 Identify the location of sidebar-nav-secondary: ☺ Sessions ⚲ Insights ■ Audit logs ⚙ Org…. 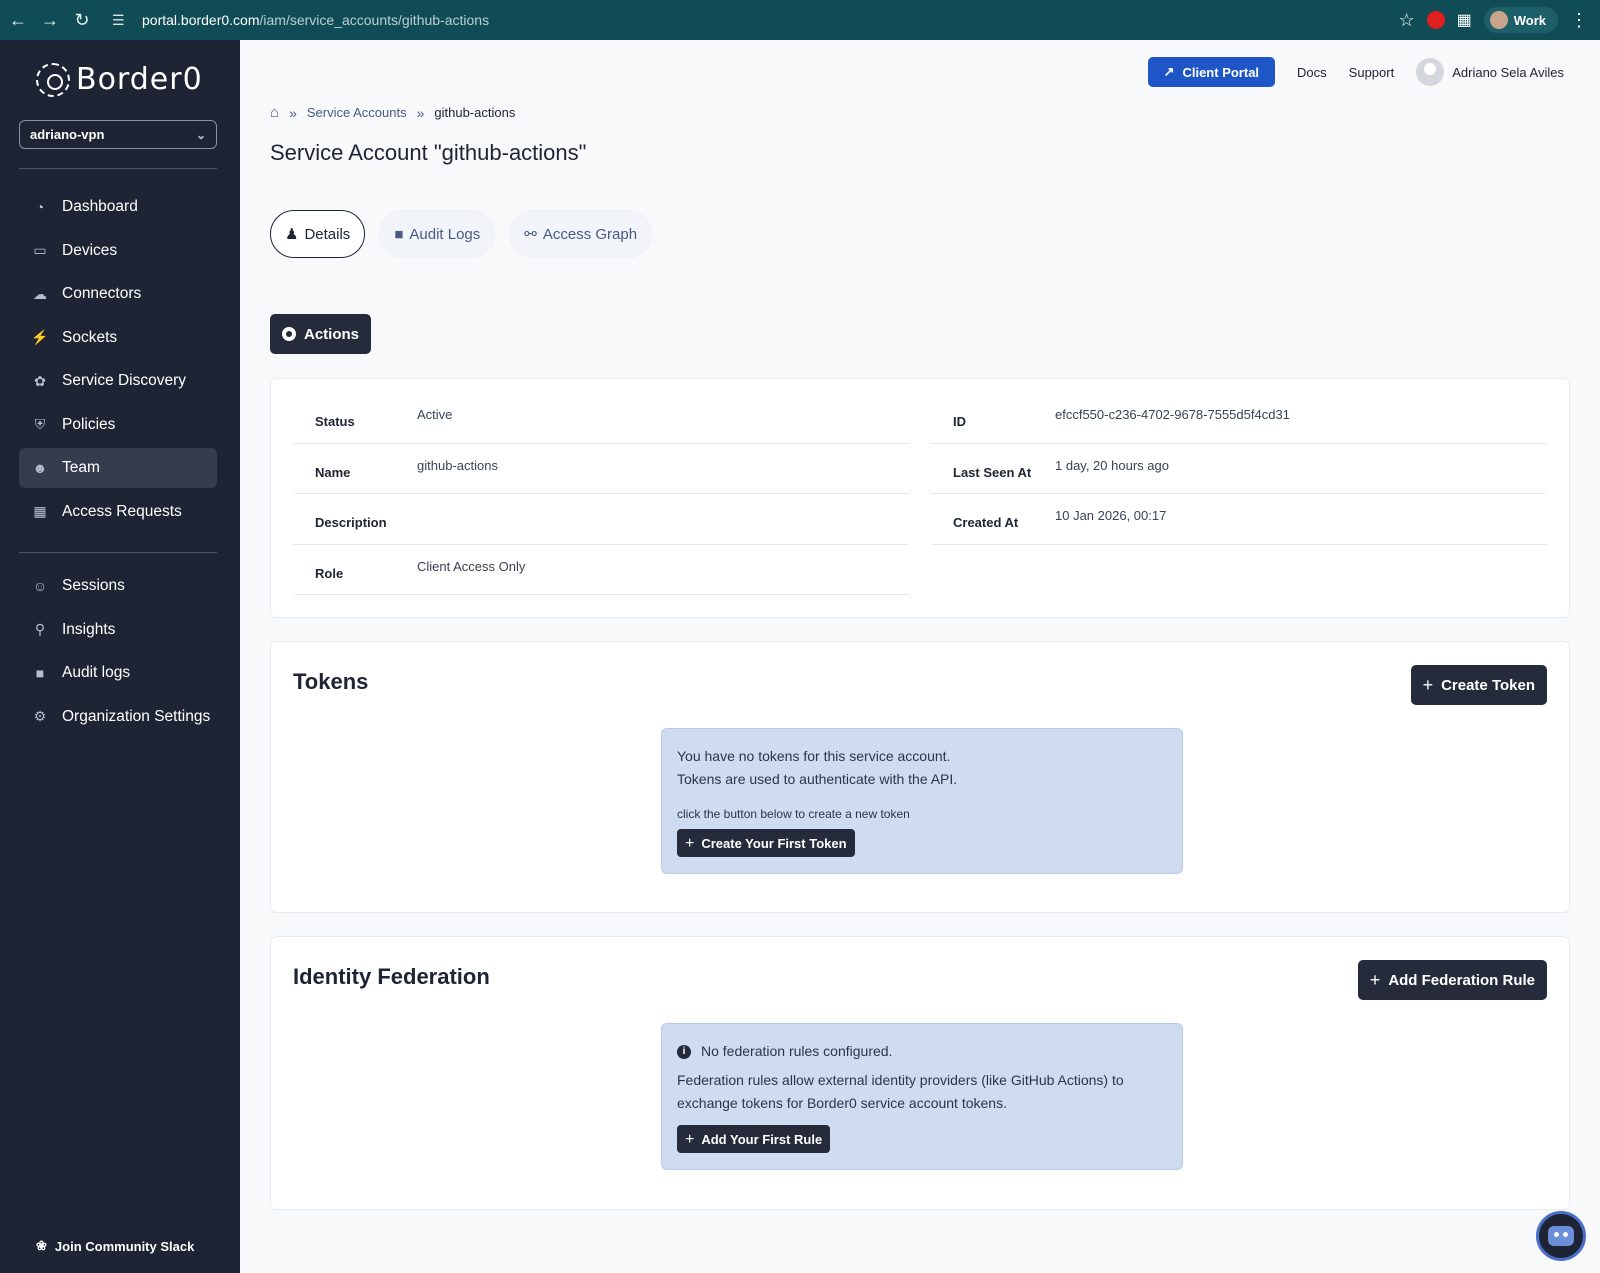
(118, 653).